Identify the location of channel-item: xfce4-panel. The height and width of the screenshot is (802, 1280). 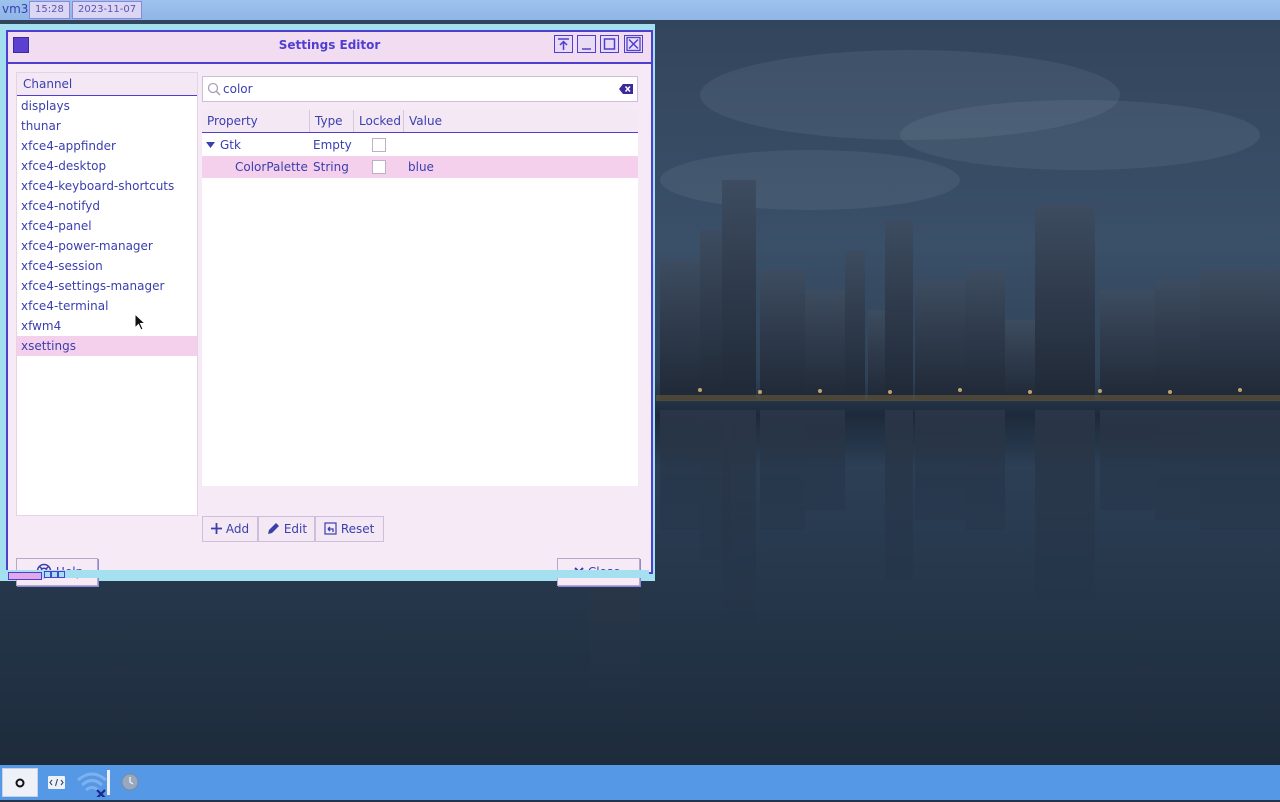
(107, 226).